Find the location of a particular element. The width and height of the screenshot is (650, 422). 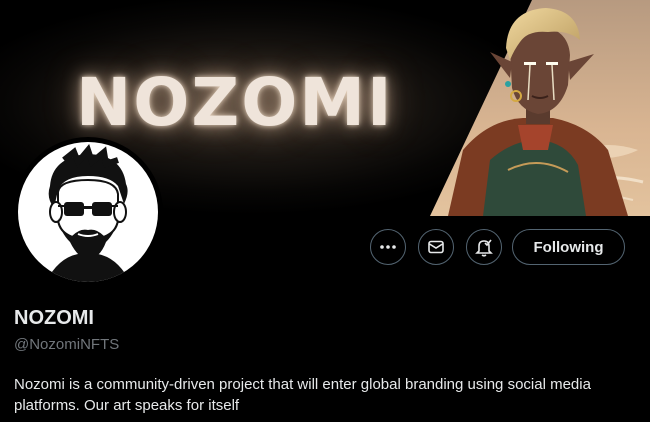

bell-check-icon is located at coordinates (484, 248).